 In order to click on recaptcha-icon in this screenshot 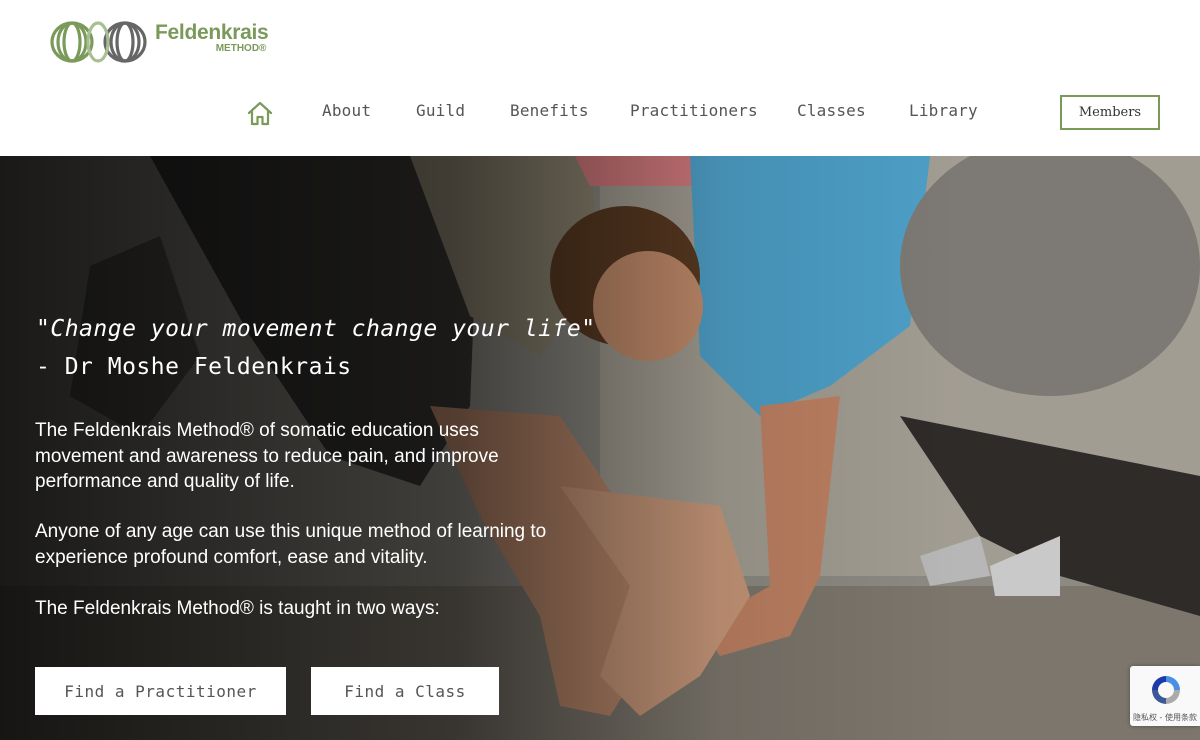, I will do `click(1166, 690)`.